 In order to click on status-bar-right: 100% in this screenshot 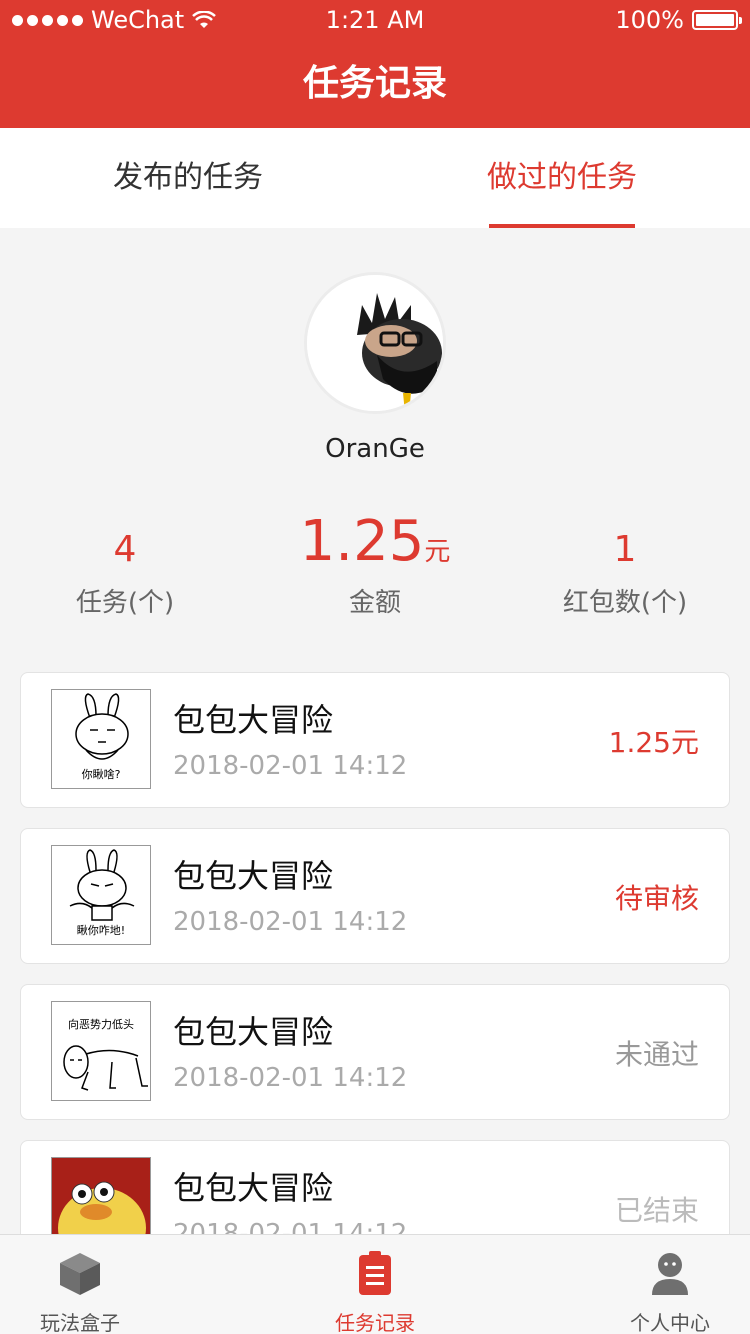, I will do `click(678, 20)`.